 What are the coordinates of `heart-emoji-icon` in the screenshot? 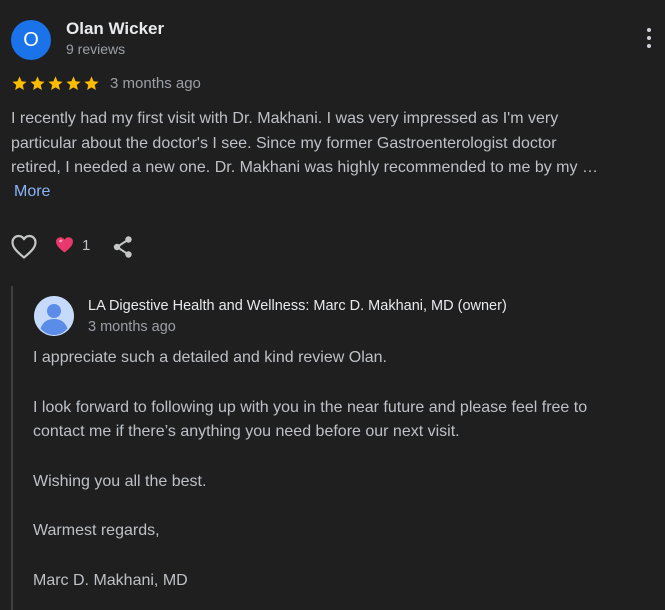 It's located at (64, 245).